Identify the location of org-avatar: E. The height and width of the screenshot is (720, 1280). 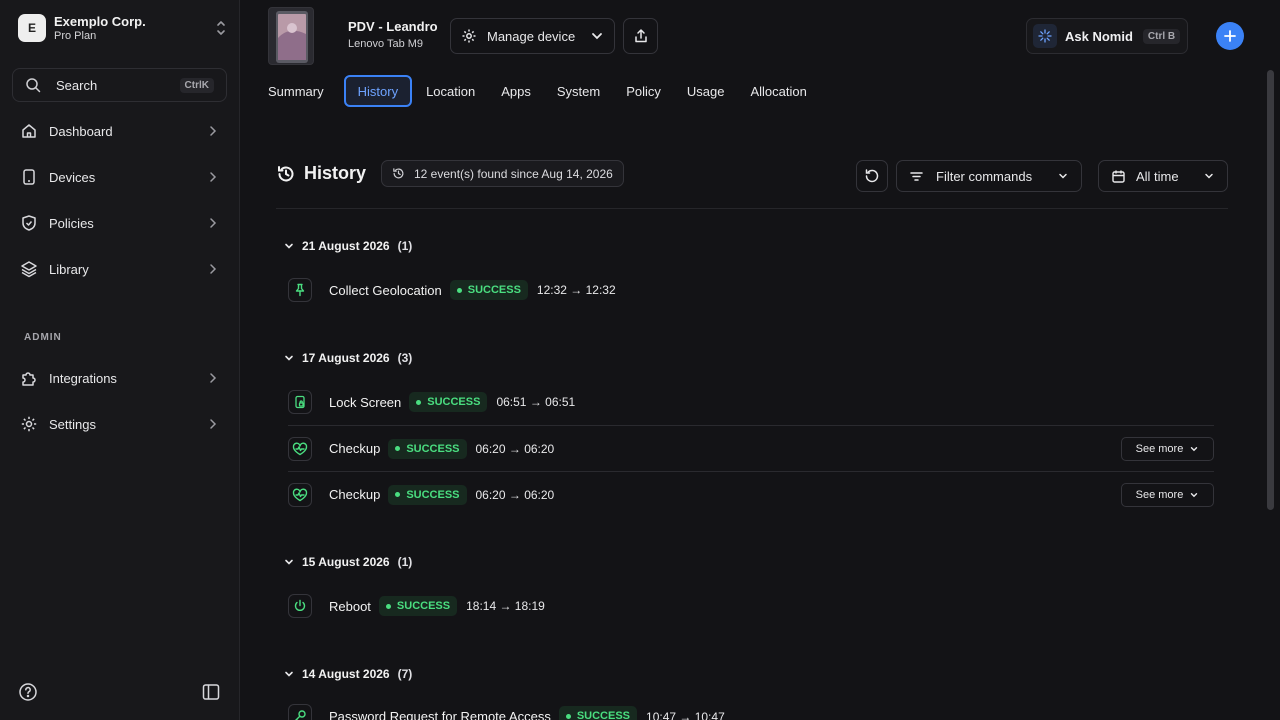
(32, 28).